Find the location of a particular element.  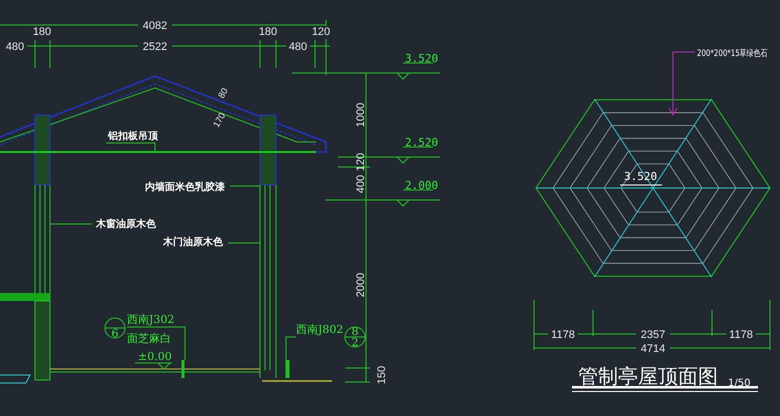

dimension-text: 4082 is located at coordinates (155, 26).